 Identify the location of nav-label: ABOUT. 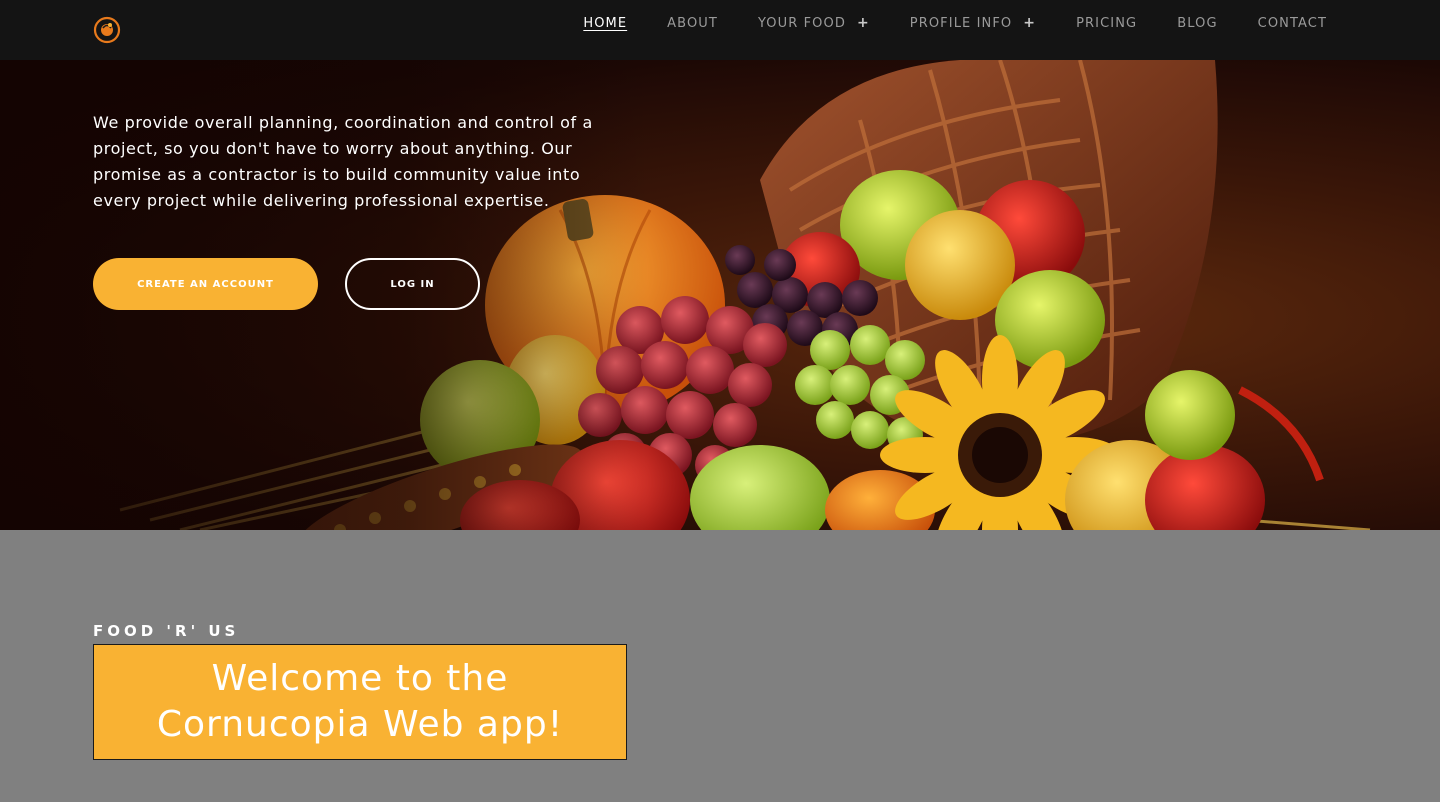
(692, 23).